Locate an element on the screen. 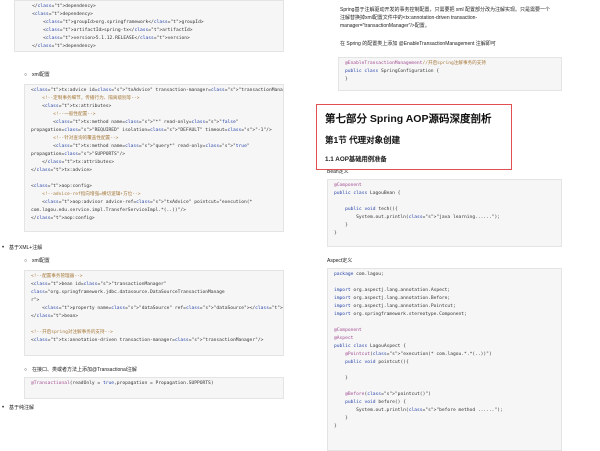 The width and height of the screenshot is (600, 451). part-title: 第七部分 Spring AOP源码深度剖析 is located at coordinates (408, 119).